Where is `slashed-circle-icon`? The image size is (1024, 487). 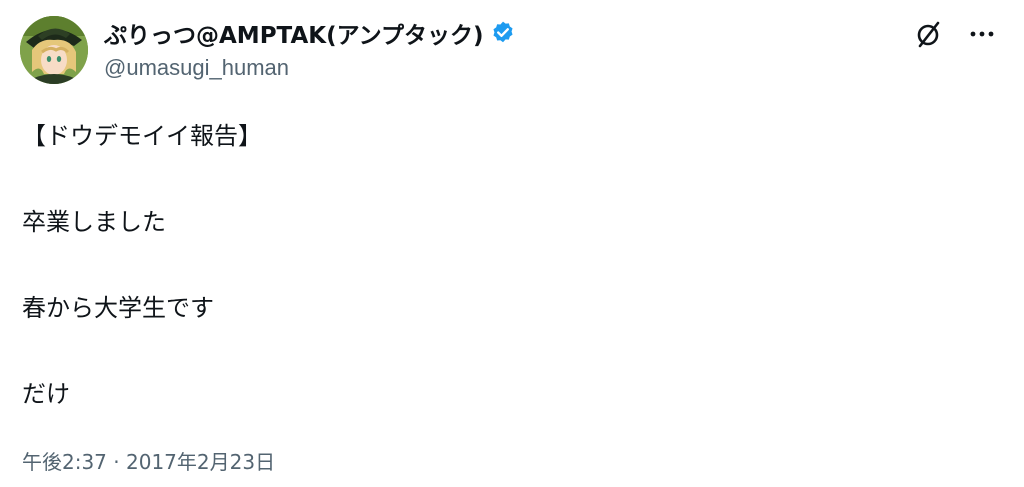 slashed-circle-icon is located at coordinates (928, 34).